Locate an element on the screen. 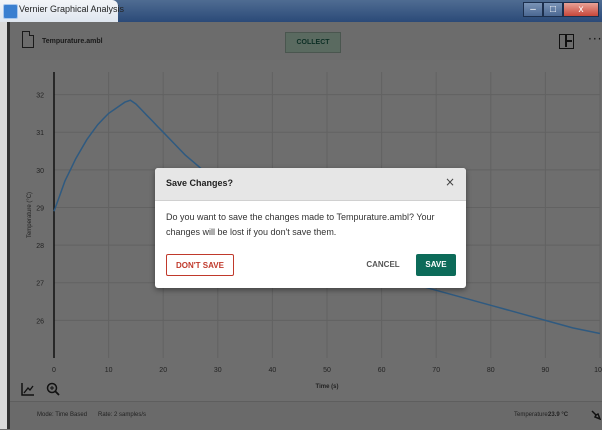 The image size is (602, 430). window-controls: – □ x is located at coordinates (561, 9).